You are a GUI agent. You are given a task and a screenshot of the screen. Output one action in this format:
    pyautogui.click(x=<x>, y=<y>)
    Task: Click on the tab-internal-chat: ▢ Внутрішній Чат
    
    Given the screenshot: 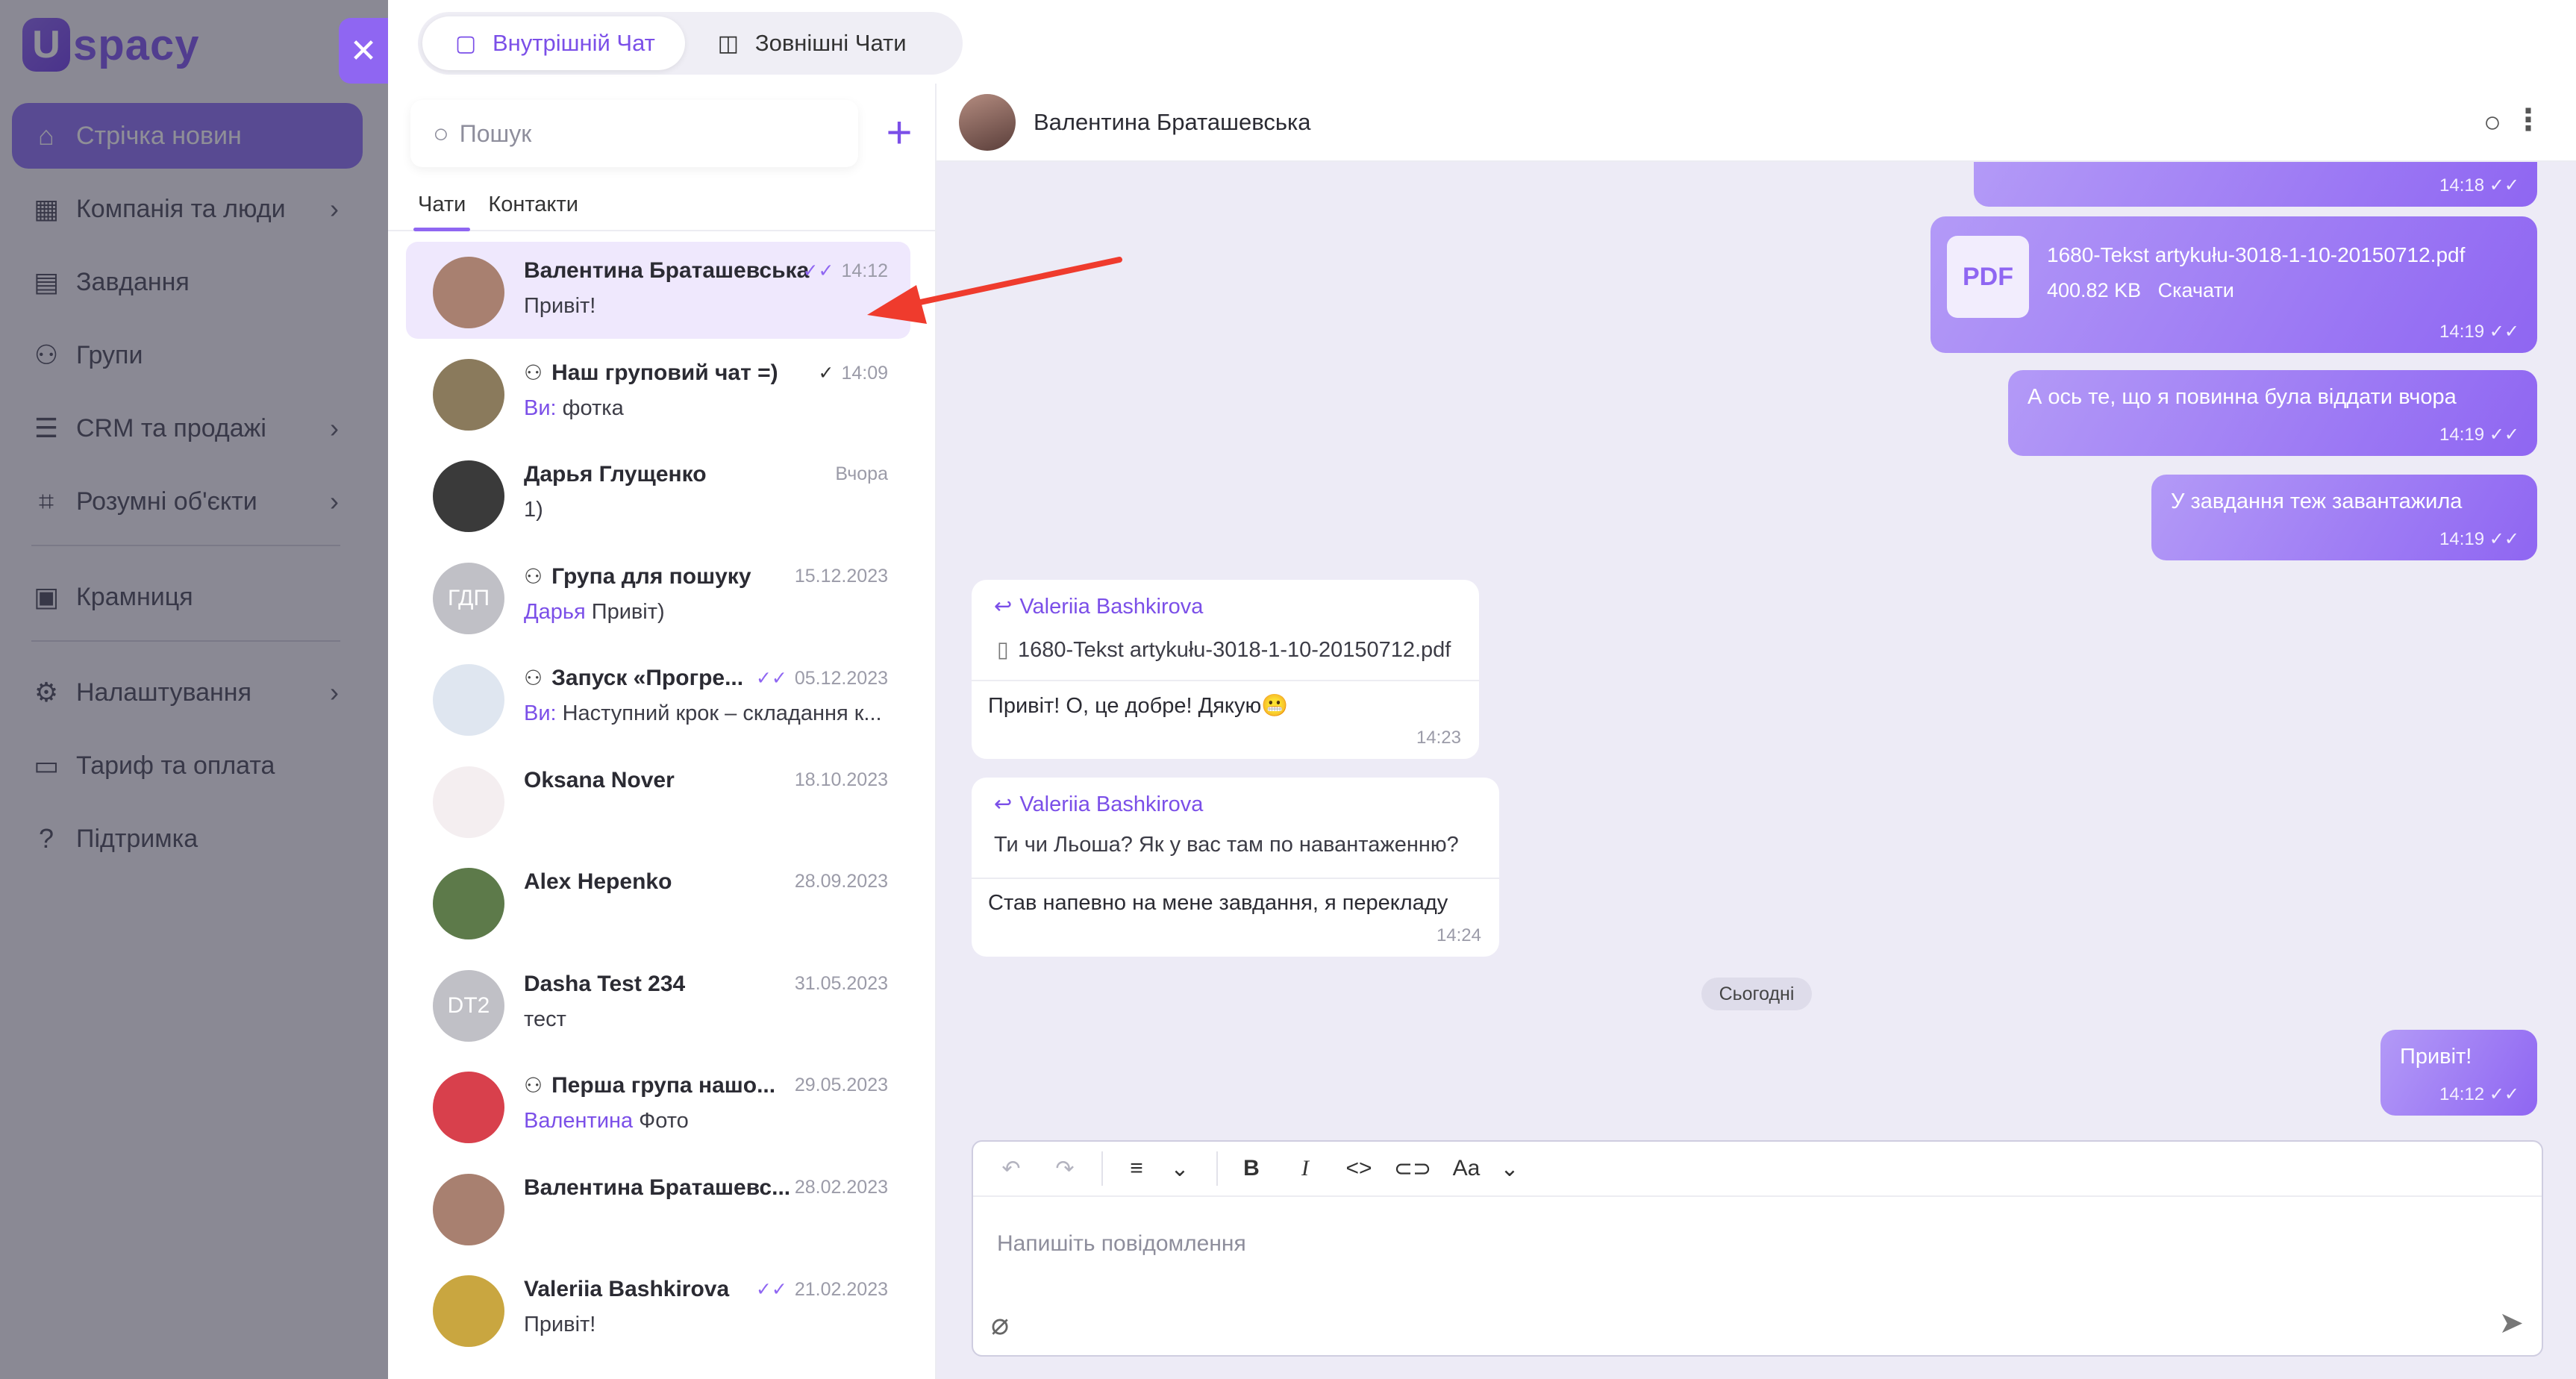 What is the action you would take?
    pyautogui.click(x=553, y=43)
    